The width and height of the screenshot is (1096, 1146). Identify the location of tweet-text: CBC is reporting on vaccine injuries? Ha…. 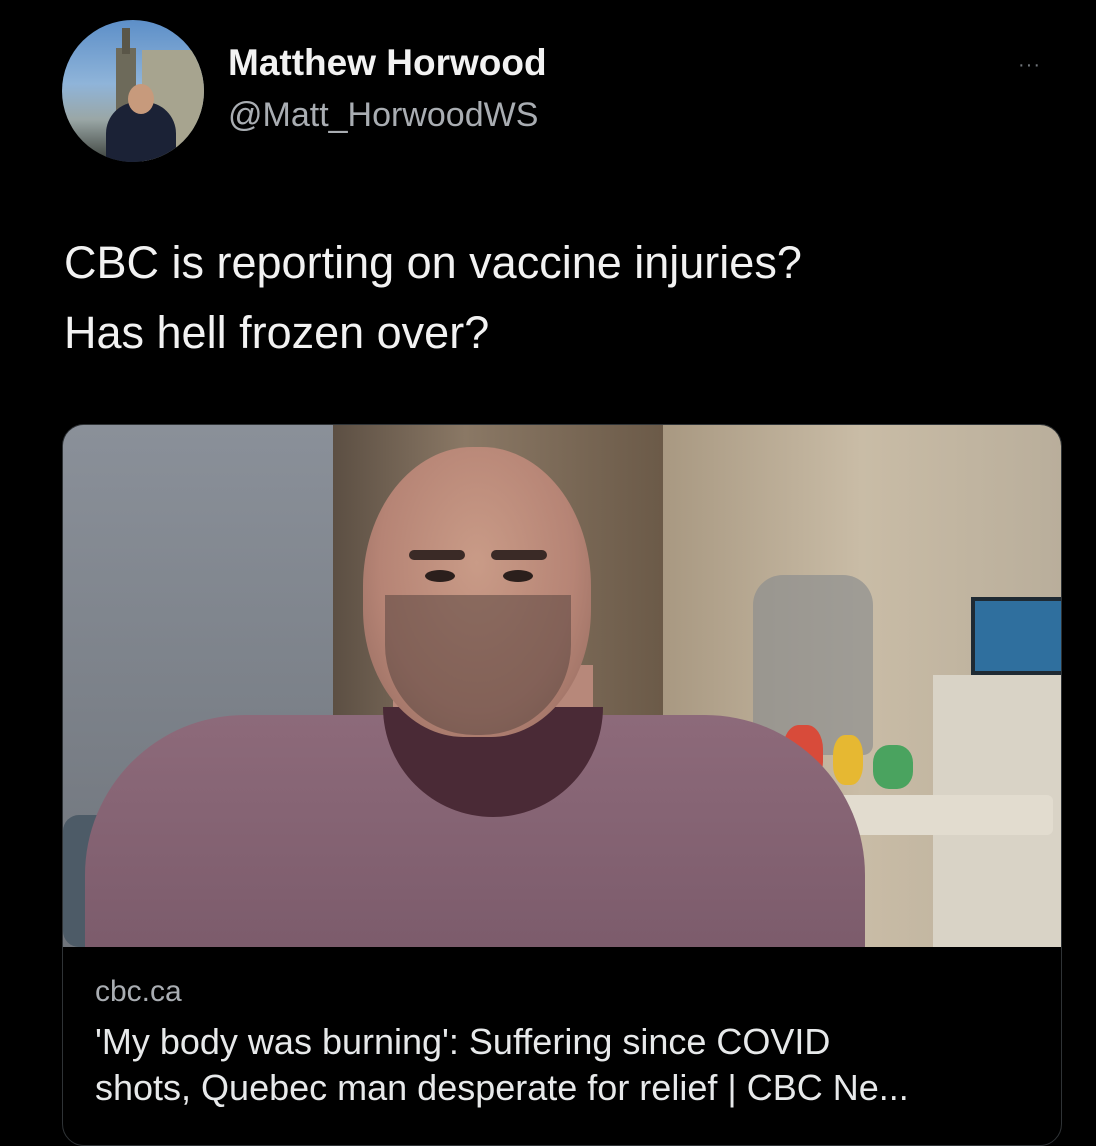
(564, 298).